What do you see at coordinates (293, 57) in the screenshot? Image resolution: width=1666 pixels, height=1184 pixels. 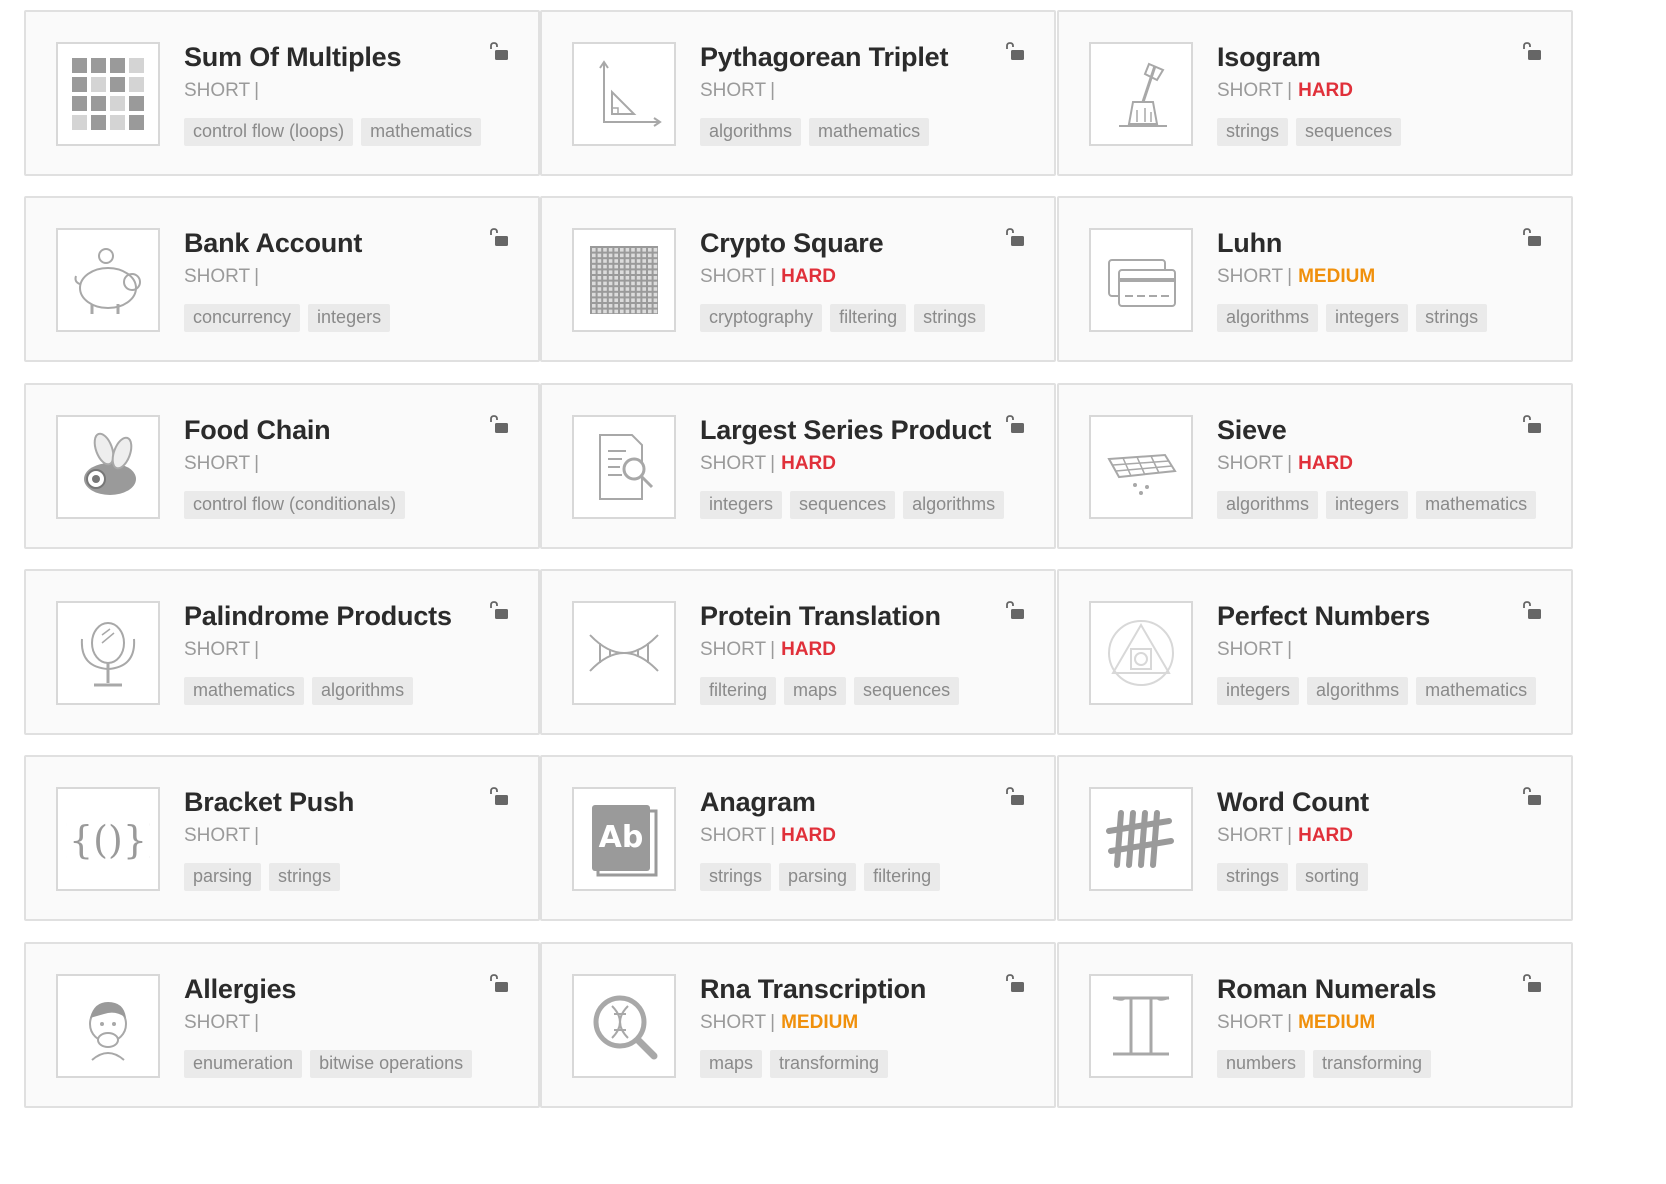 I see `exercise-title: Sum Of Multiples` at bounding box center [293, 57].